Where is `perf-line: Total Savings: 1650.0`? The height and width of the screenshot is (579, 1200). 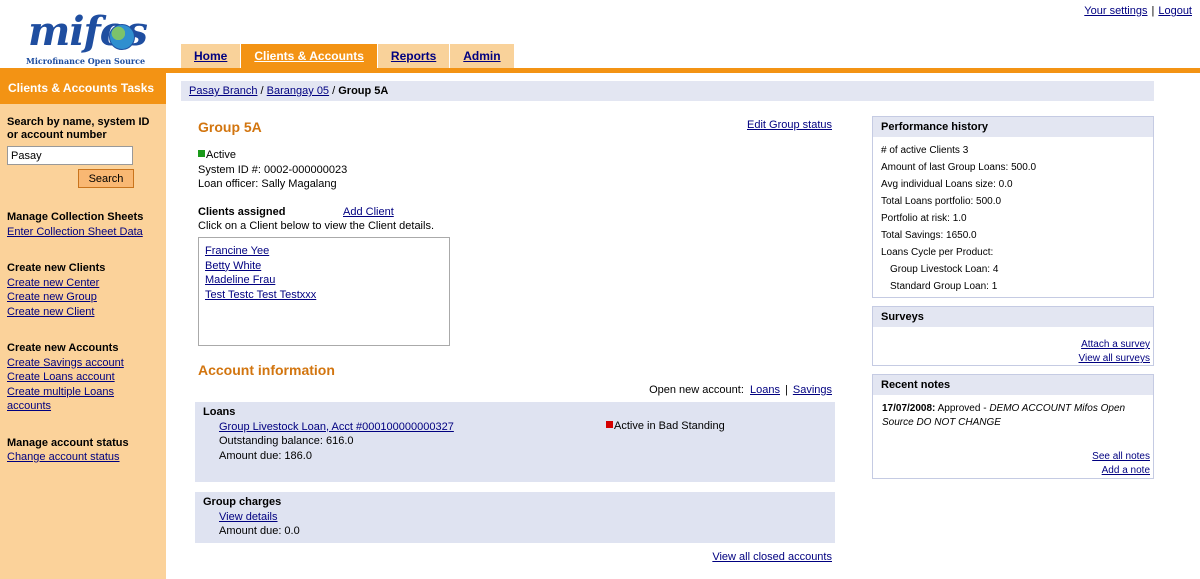 perf-line: Total Savings: 1650.0 is located at coordinates (929, 235).